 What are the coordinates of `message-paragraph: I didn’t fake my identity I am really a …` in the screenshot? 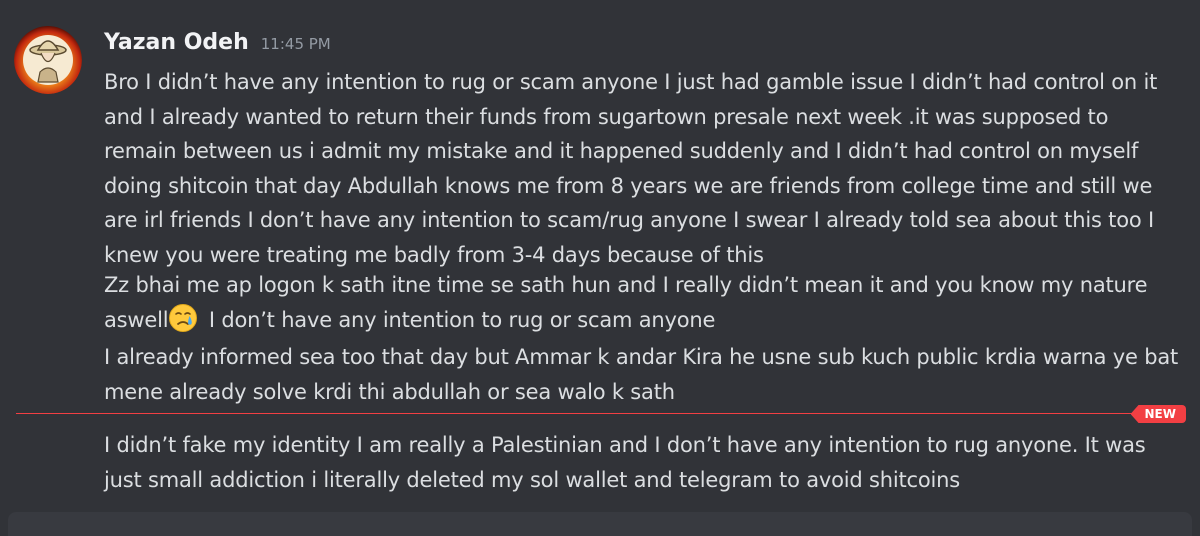 It's located at (625, 462).